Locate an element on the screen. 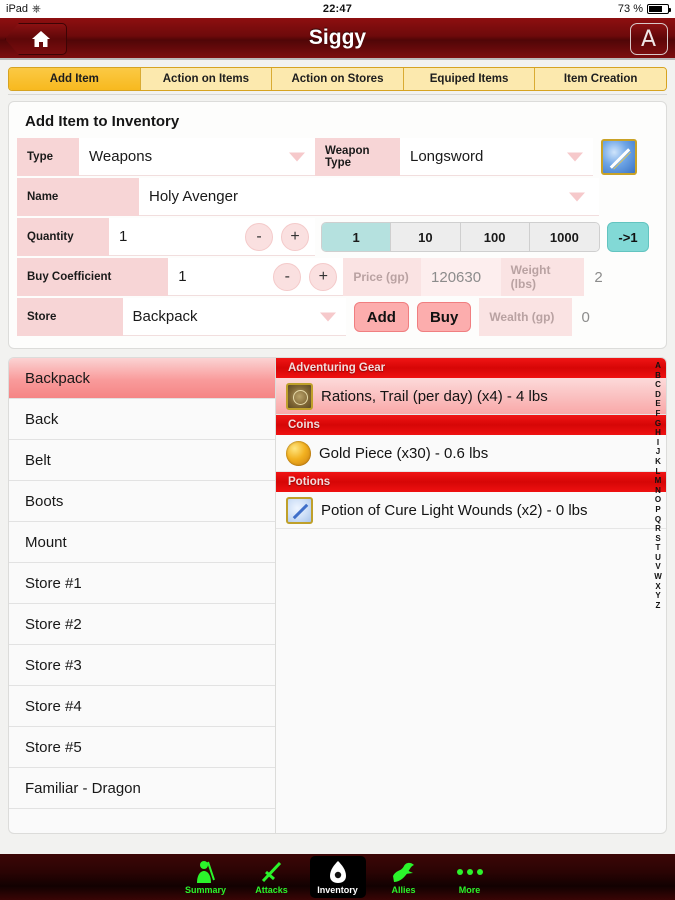 The height and width of the screenshot is (900, 675). tabs-divider is located at coordinates (337, 94).